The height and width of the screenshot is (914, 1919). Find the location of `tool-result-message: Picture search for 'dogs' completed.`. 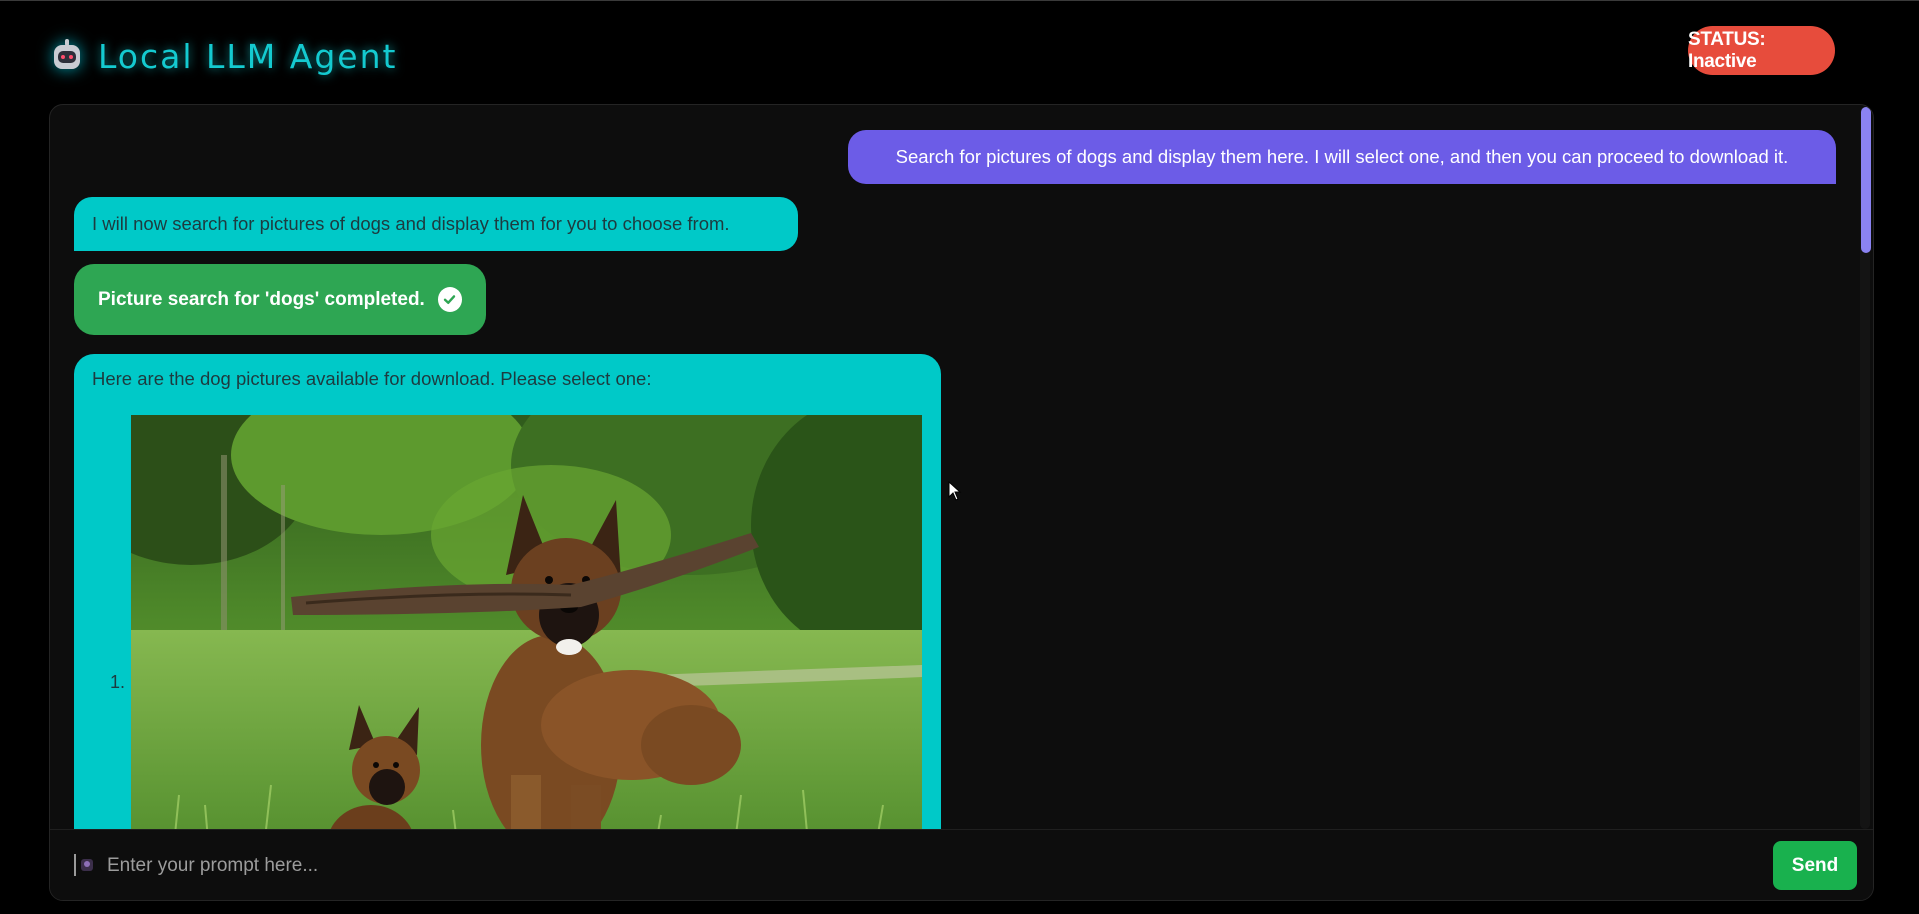

tool-result-message: Picture search for 'dogs' completed. is located at coordinates (280, 299).